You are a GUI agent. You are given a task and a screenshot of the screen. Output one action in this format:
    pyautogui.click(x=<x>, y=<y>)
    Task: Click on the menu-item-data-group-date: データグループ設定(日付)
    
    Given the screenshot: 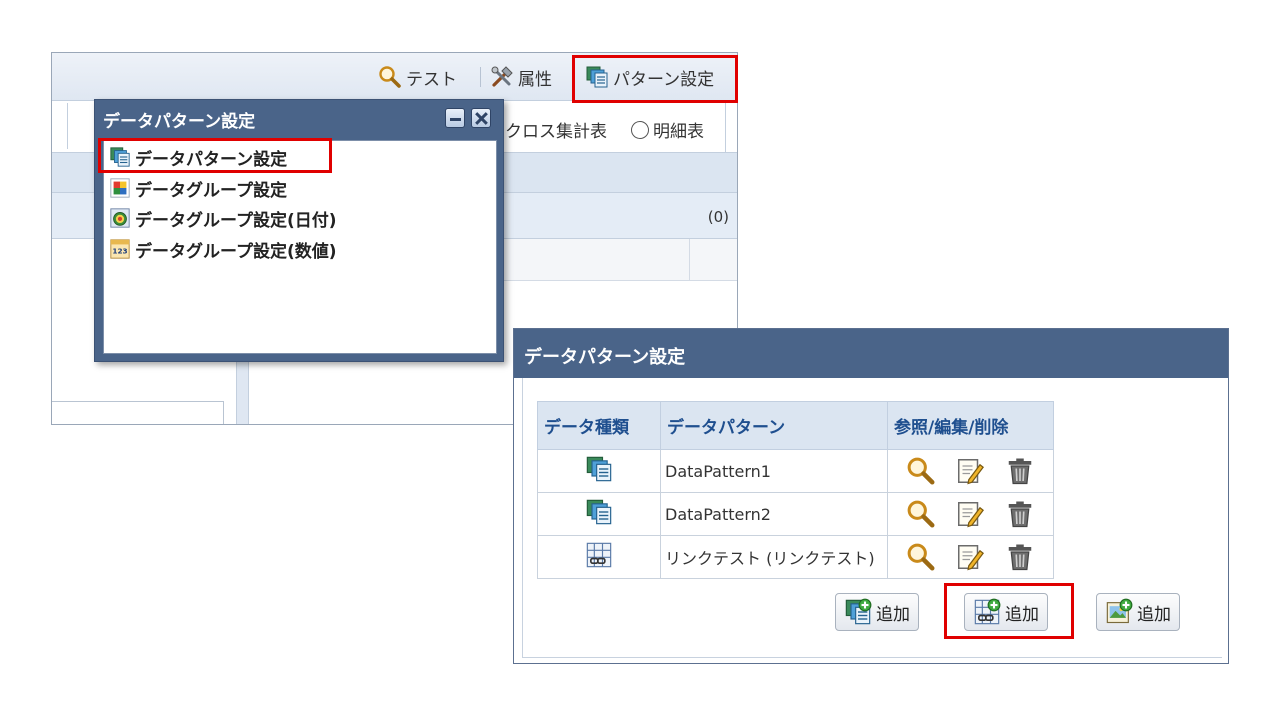 What is the action you would take?
    pyautogui.click(x=222, y=218)
    